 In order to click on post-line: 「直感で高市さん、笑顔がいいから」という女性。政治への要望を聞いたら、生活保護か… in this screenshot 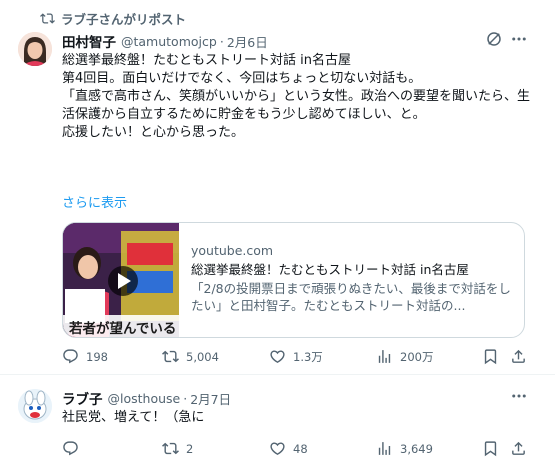, I will do `click(296, 105)`.